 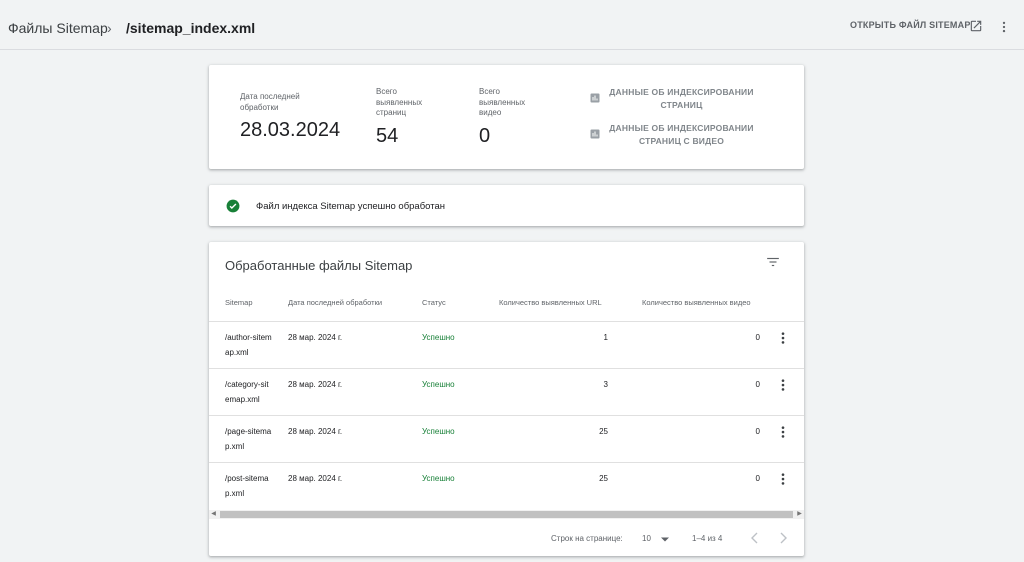 What do you see at coordinates (350, 206) in the screenshot?
I see `status-message: Файл индекса Sitemap успешно обработан` at bounding box center [350, 206].